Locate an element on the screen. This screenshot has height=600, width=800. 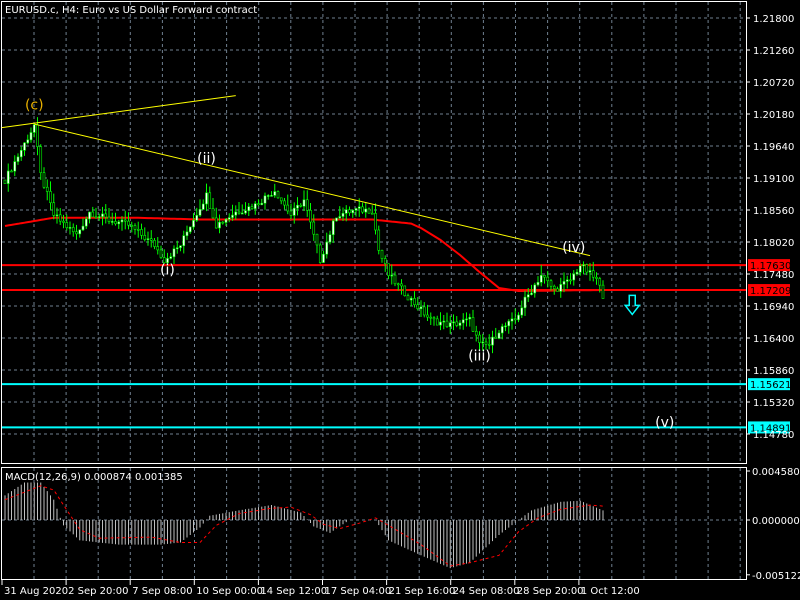
price-tick-label: 1.19640 is located at coordinates (773, 147).